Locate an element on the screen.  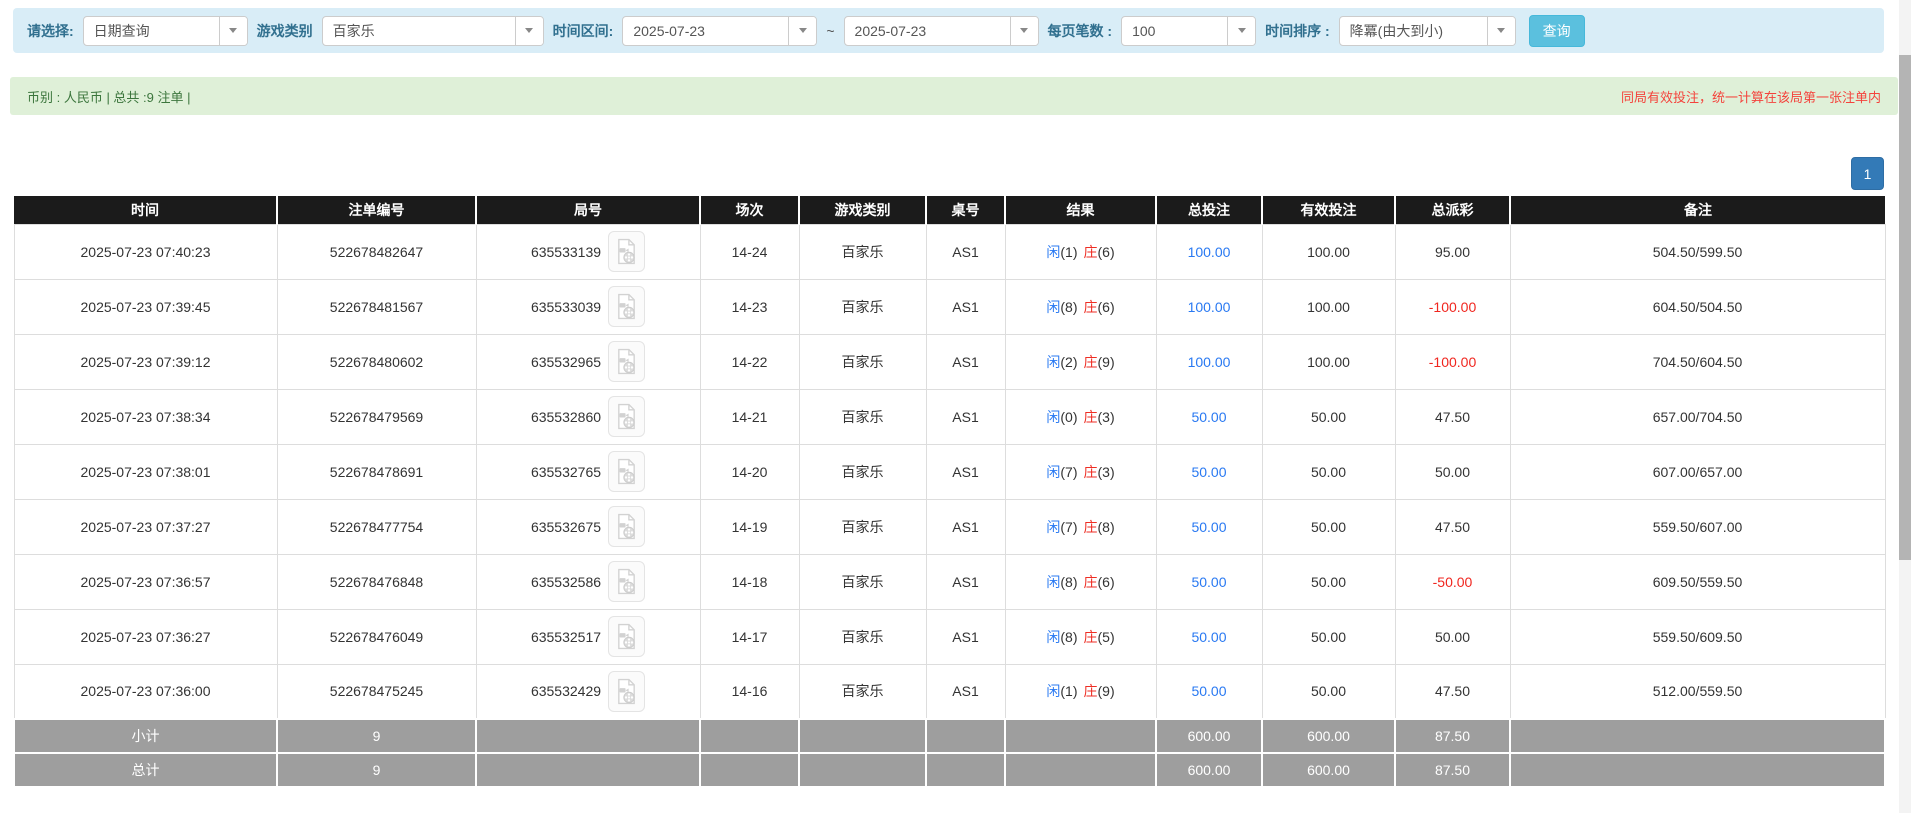
game-category-label: 游戏类别 is located at coordinates (284, 30).